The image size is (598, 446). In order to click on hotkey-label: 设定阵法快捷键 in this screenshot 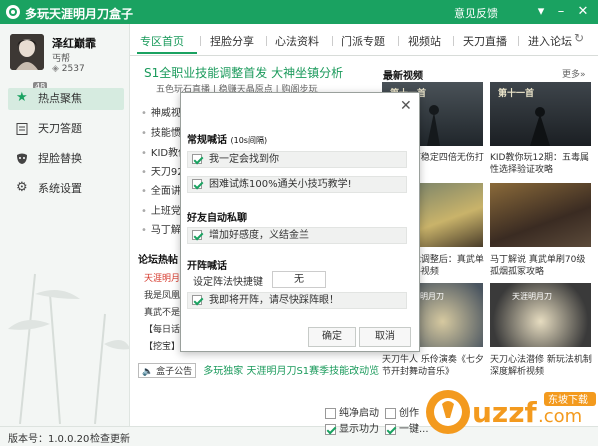, I will do `click(228, 282)`.